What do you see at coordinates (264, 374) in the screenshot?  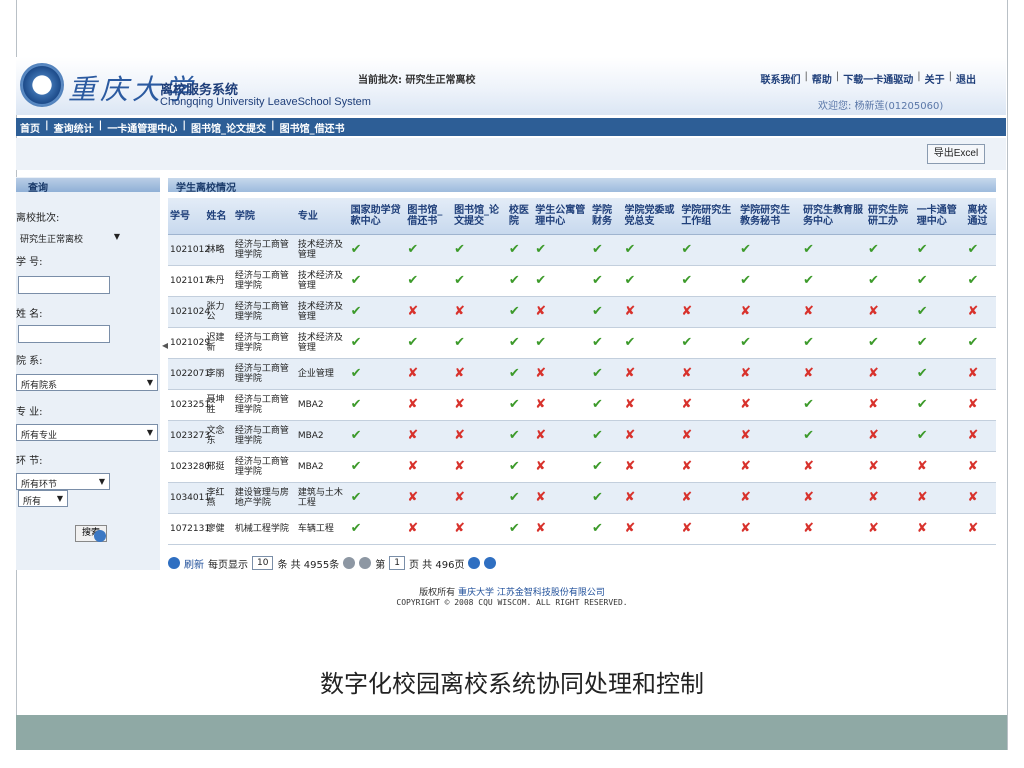 I see `college-cell: 经济与工商管理学院` at bounding box center [264, 374].